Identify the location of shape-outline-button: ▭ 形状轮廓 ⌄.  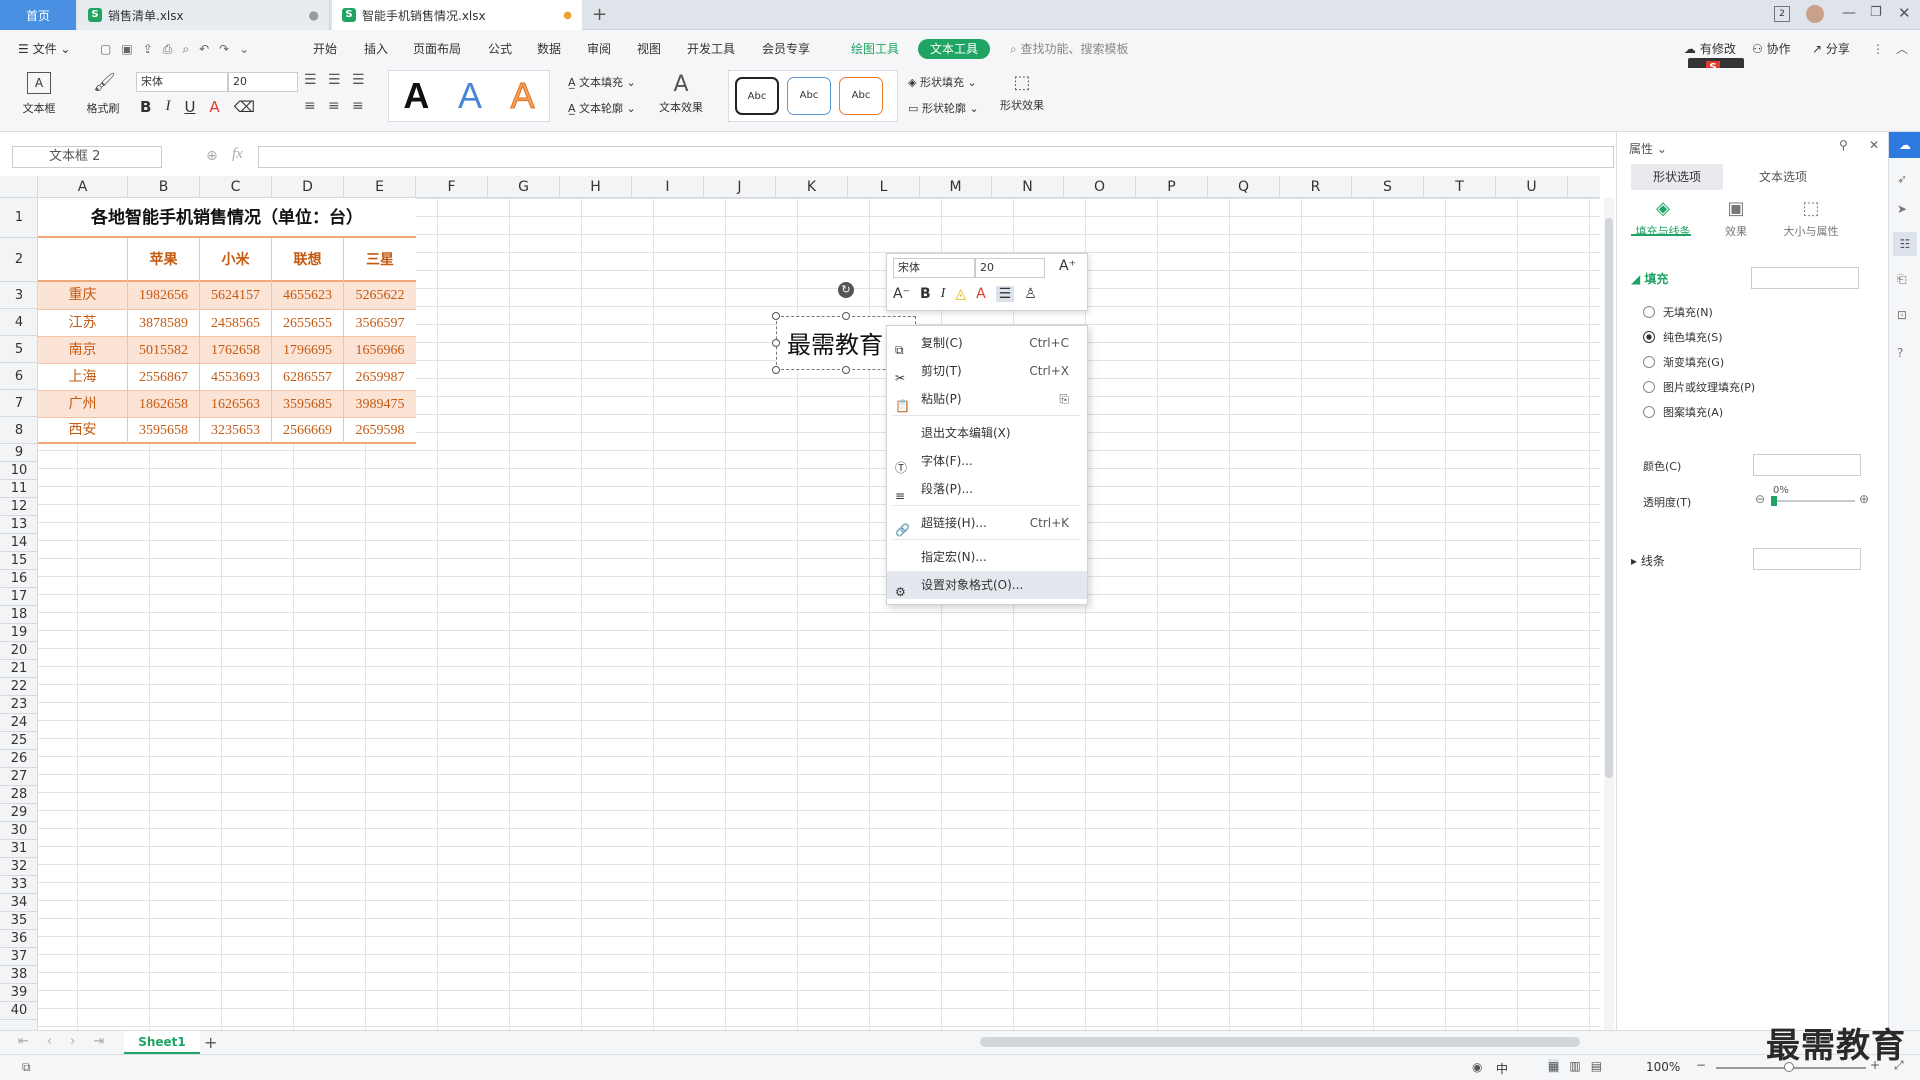
(943, 108).